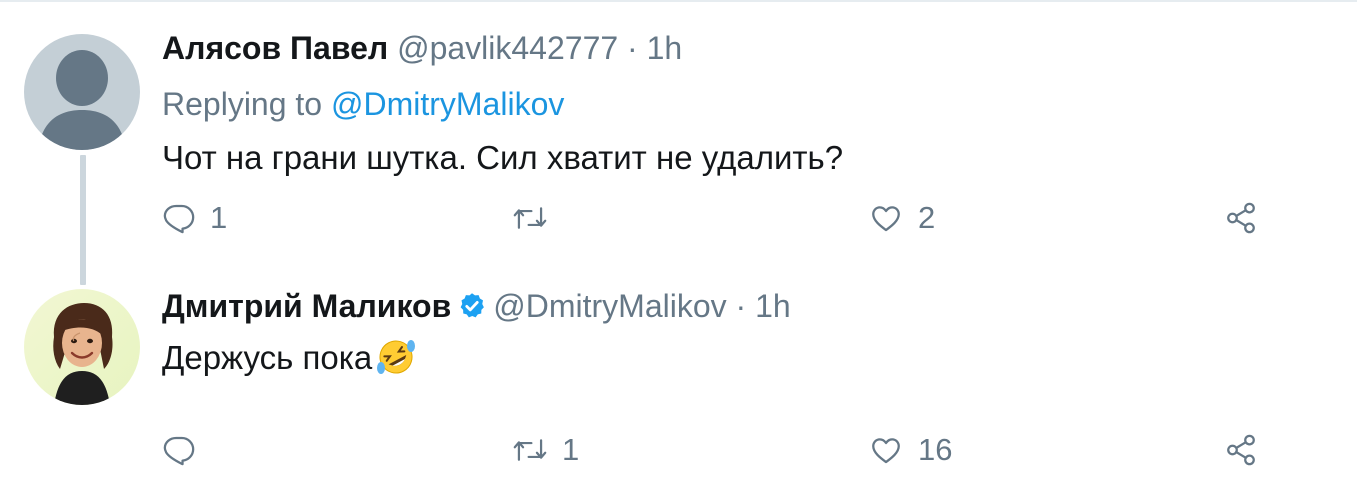  What do you see at coordinates (396, 362) in the screenshot?
I see `rolling-on-the-floor-laughing-icon` at bounding box center [396, 362].